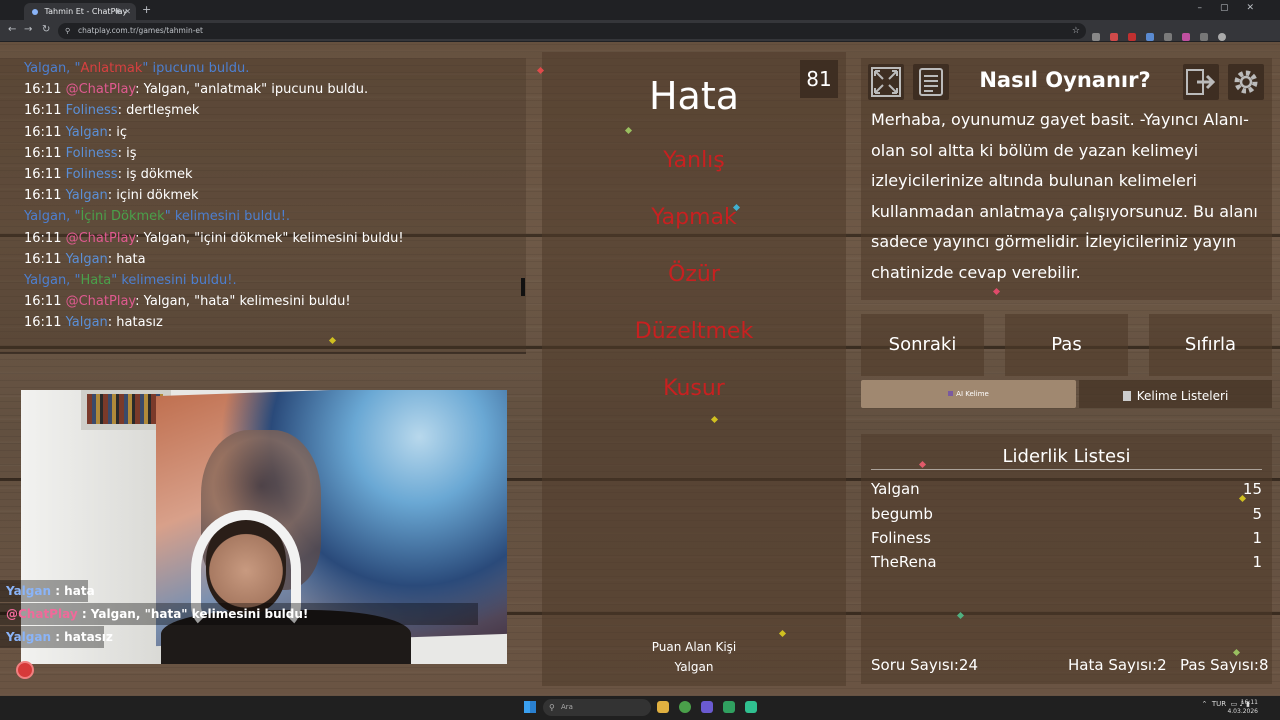  What do you see at coordinates (1242, 707) in the screenshot?
I see `clock: 16:11 4.03.2026` at bounding box center [1242, 707].